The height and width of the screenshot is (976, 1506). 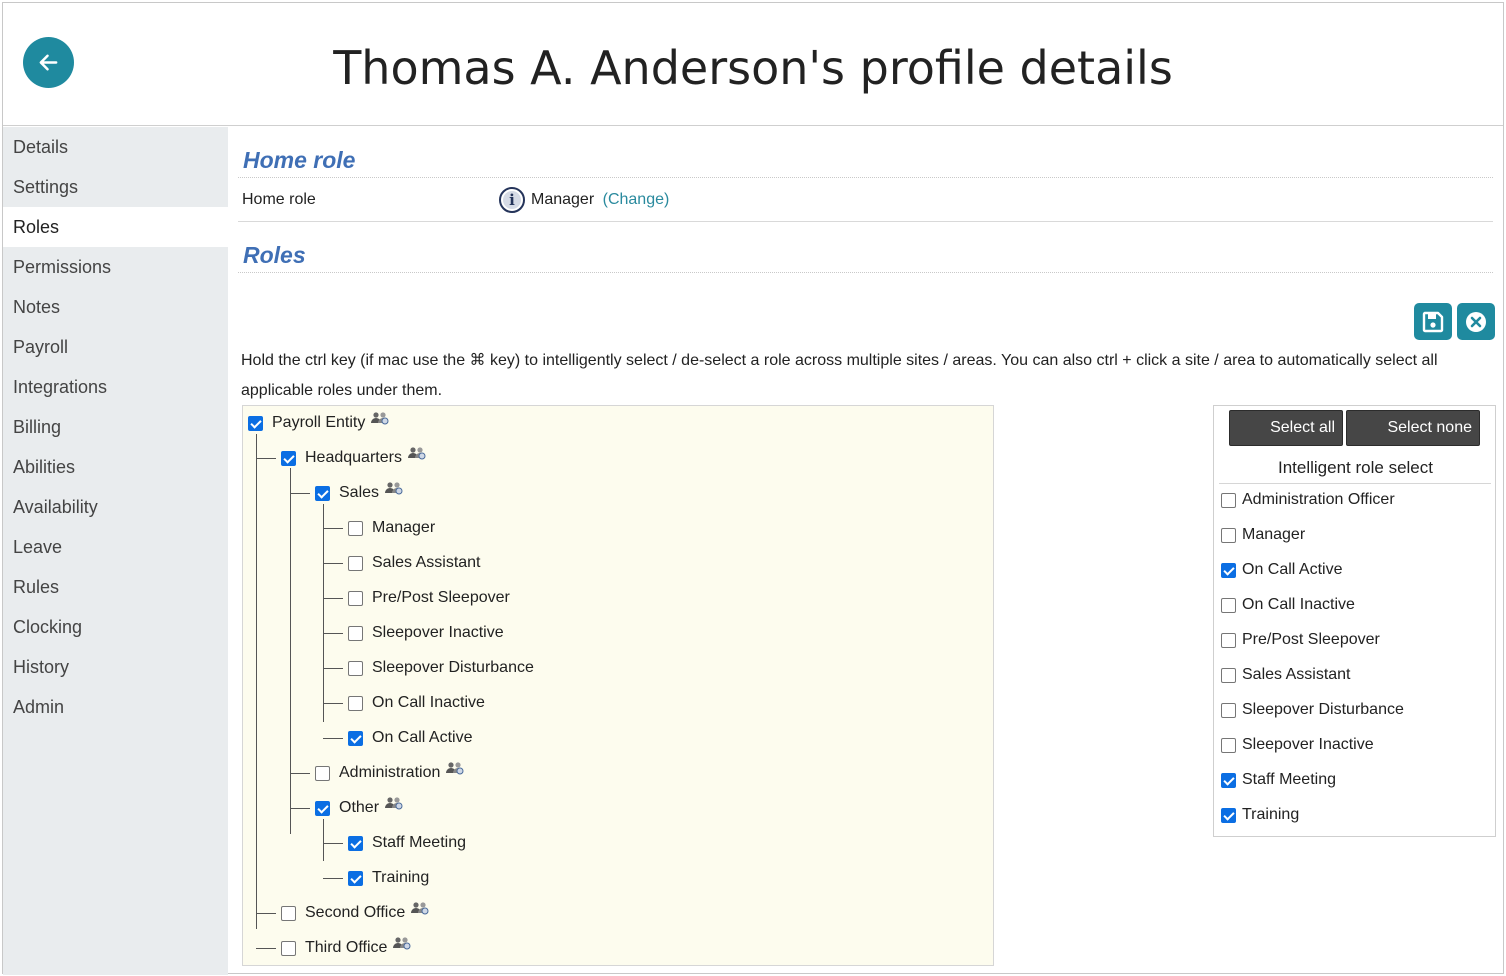 What do you see at coordinates (346, 948) in the screenshot?
I see `tree-node-label: Third Office` at bounding box center [346, 948].